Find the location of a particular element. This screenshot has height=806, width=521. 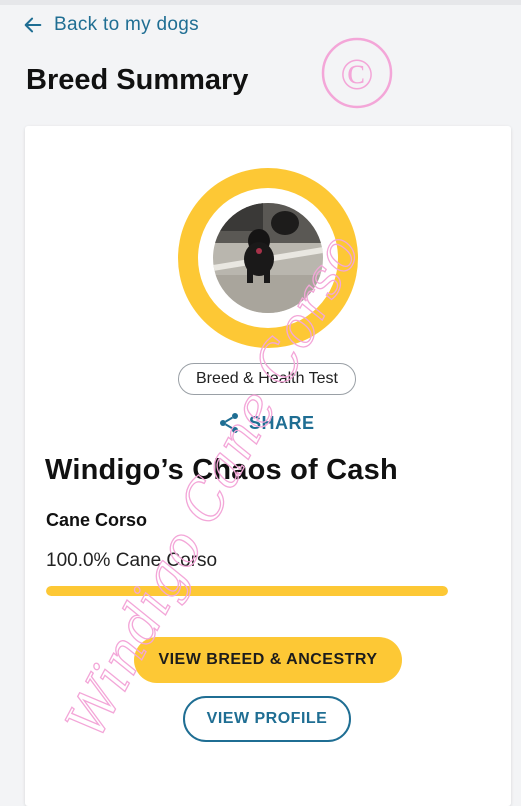

back-to-my-dogs-link: Back to my dogs is located at coordinates (110, 25).